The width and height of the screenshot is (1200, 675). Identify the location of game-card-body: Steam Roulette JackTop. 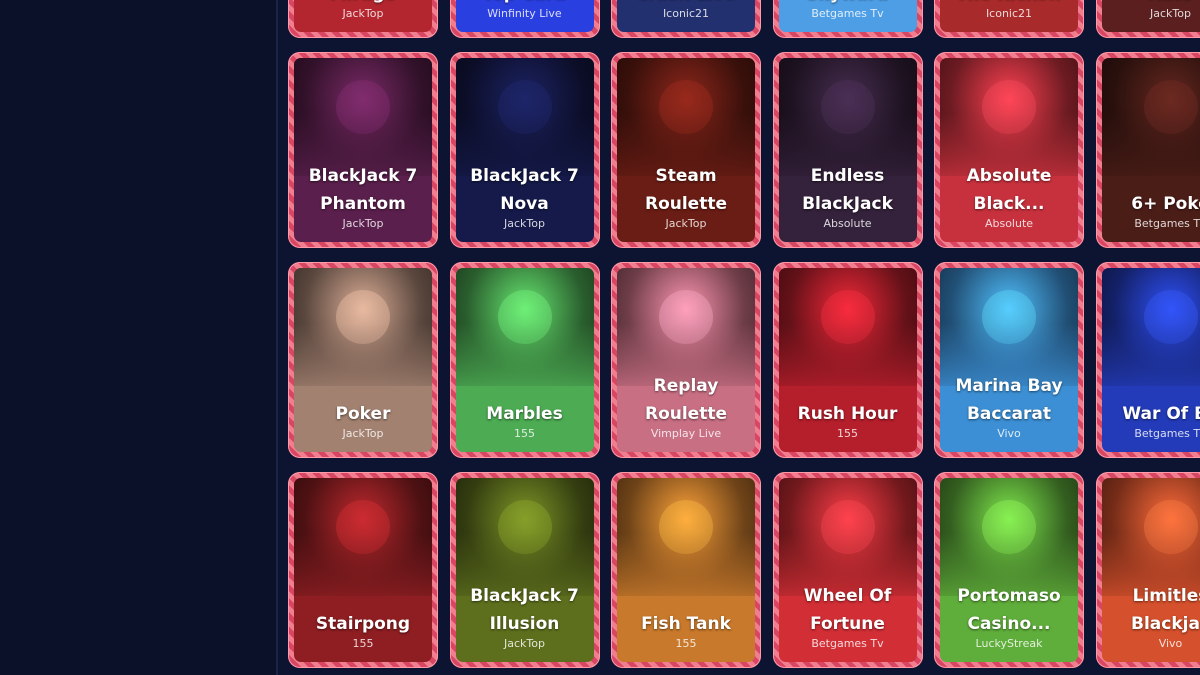
(686, 150).